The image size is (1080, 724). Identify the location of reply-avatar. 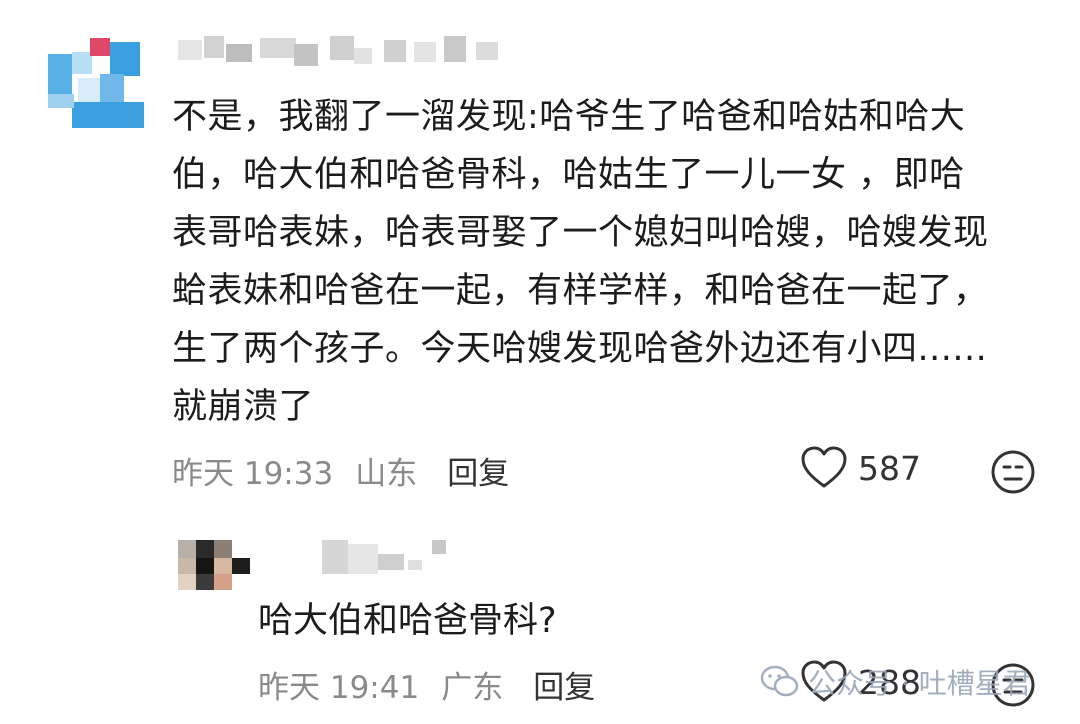
(214, 565).